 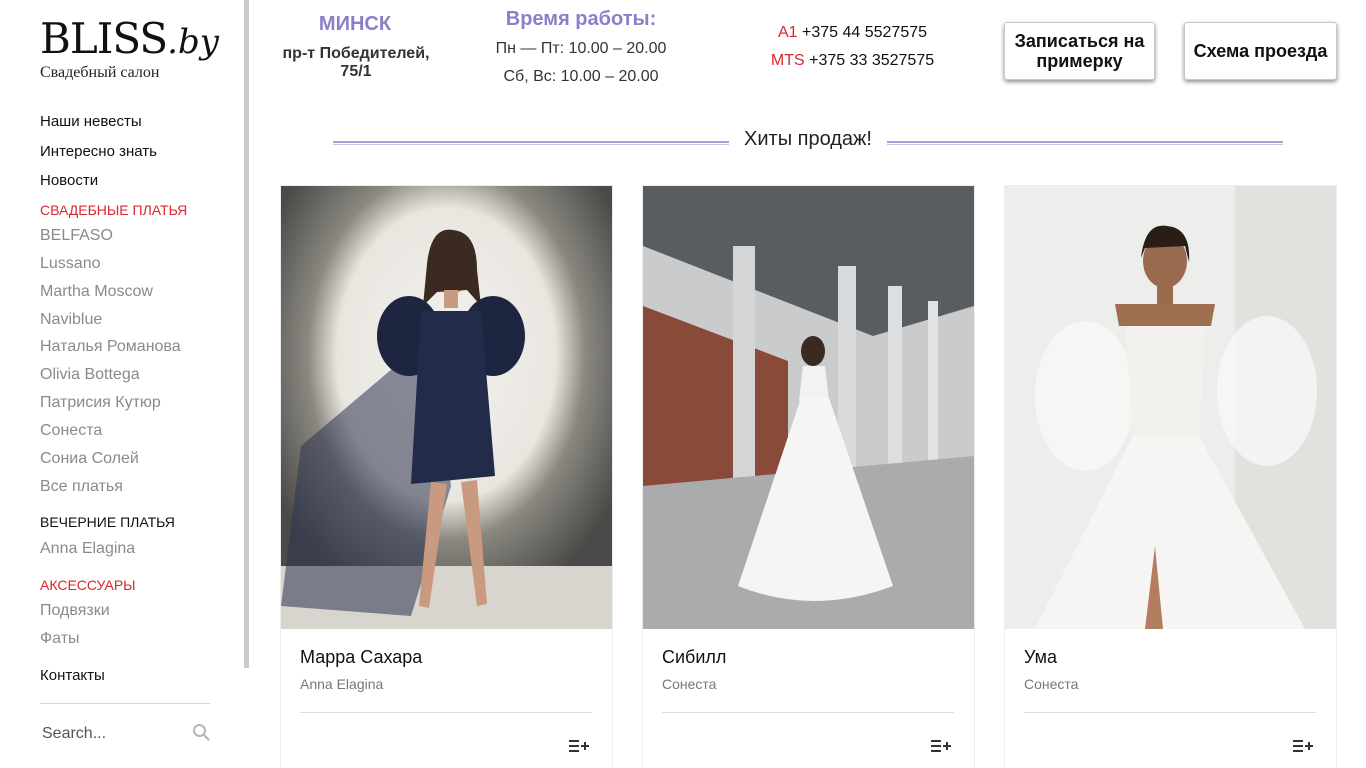 What do you see at coordinates (531, 143) in the screenshot?
I see `section-divider-left` at bounding box center [531, 143].